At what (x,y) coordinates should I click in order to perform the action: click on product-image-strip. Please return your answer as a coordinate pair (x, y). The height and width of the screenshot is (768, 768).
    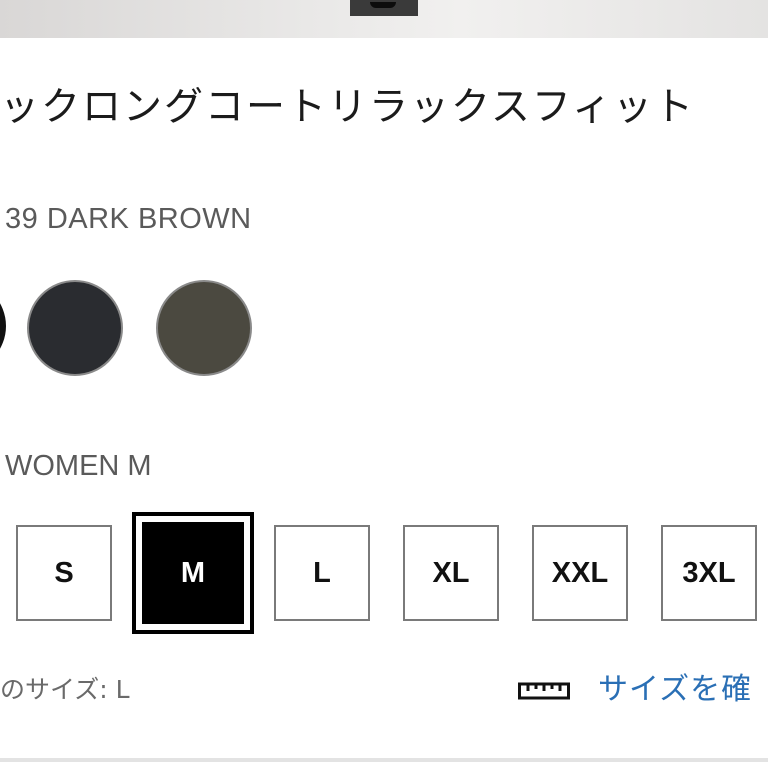
    Looking at the image, I should click on (384, 19).